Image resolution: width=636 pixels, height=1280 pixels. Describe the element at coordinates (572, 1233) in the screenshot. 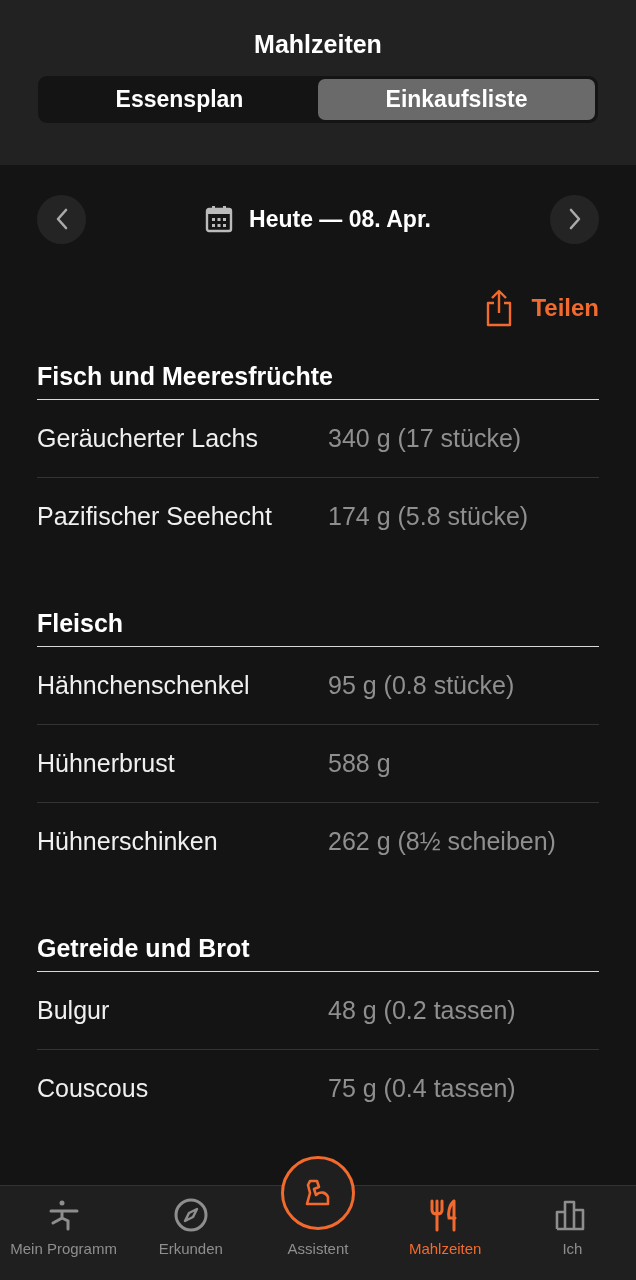

I see `tab-bar-item: Ich` at that location.